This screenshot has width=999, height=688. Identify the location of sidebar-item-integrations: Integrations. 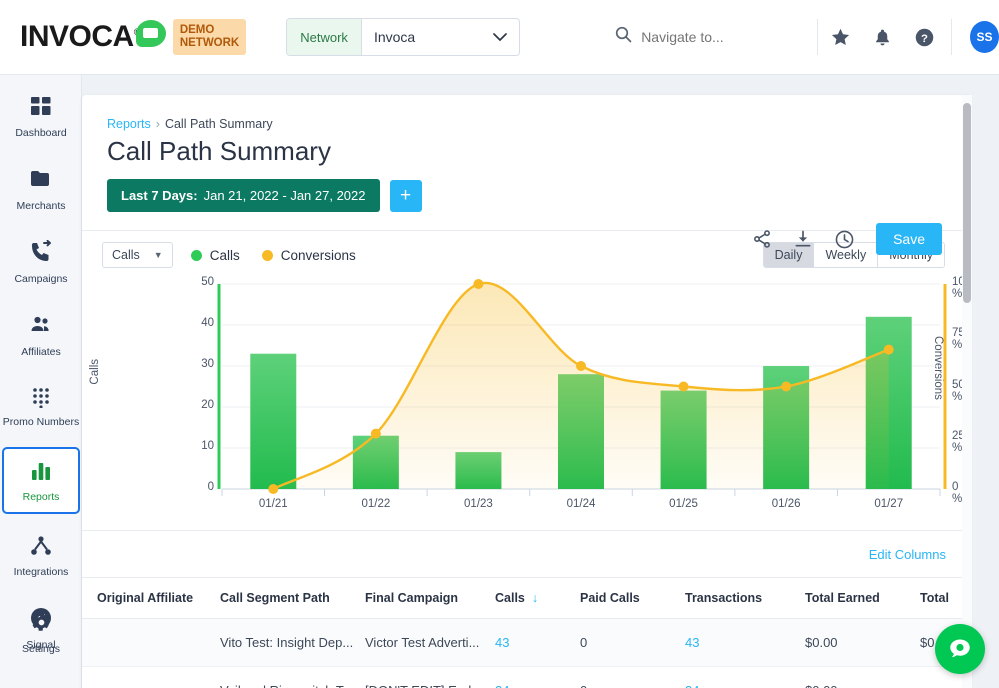
(41, 555).